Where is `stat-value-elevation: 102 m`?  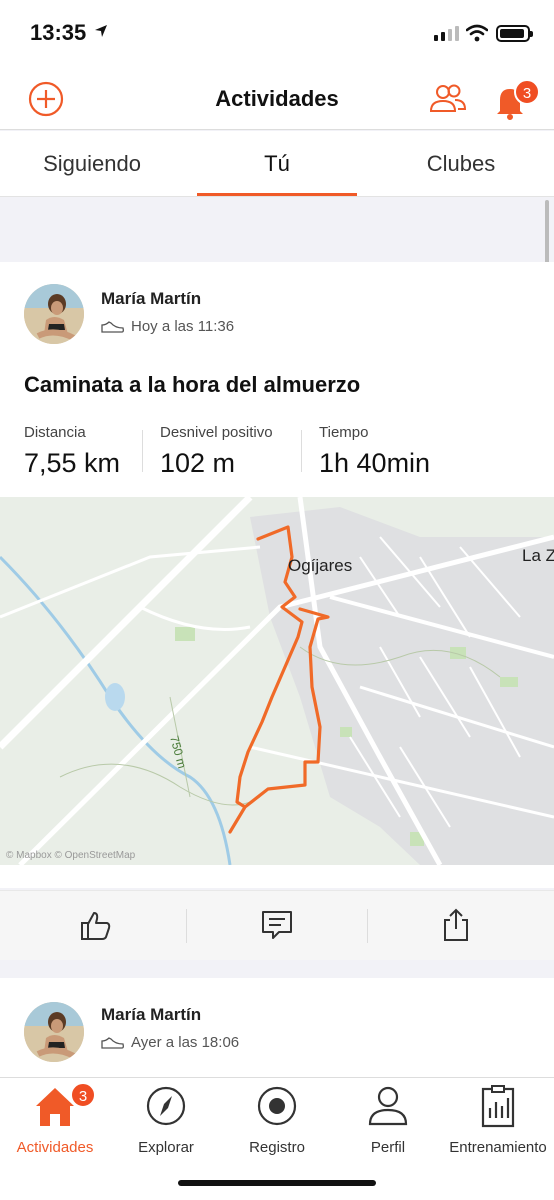
stat-value-elevation: 102 m is located at coordinates (198, 463).